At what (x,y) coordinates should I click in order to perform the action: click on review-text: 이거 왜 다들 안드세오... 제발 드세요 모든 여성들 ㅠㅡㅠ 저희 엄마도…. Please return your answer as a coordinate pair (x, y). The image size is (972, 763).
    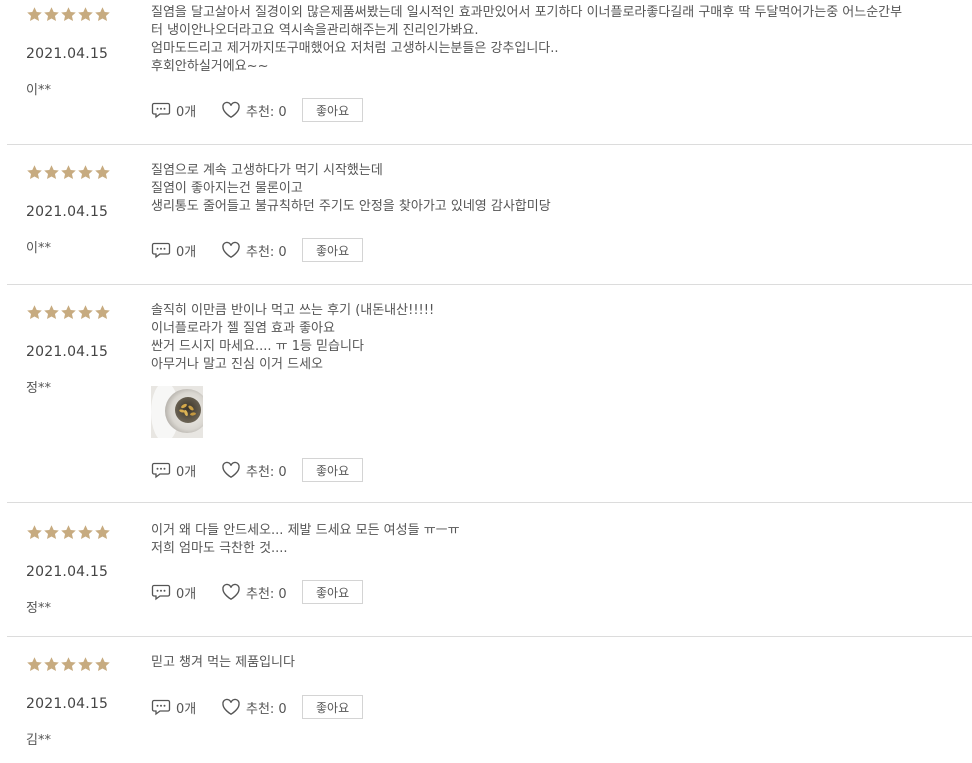
    Looking at the image, I should click on (561, 540).